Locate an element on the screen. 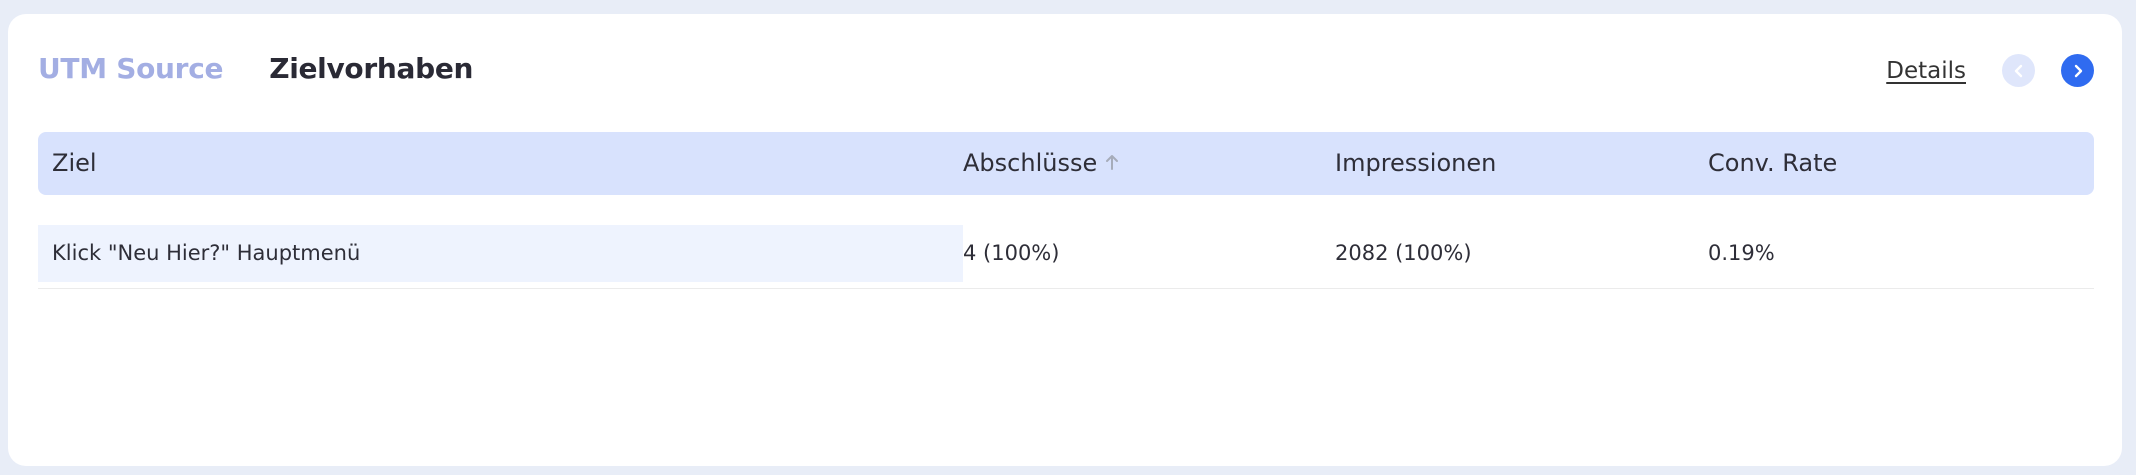  column-header-abschluesse: Abschlüsse is located at coordinates (1041, 163).